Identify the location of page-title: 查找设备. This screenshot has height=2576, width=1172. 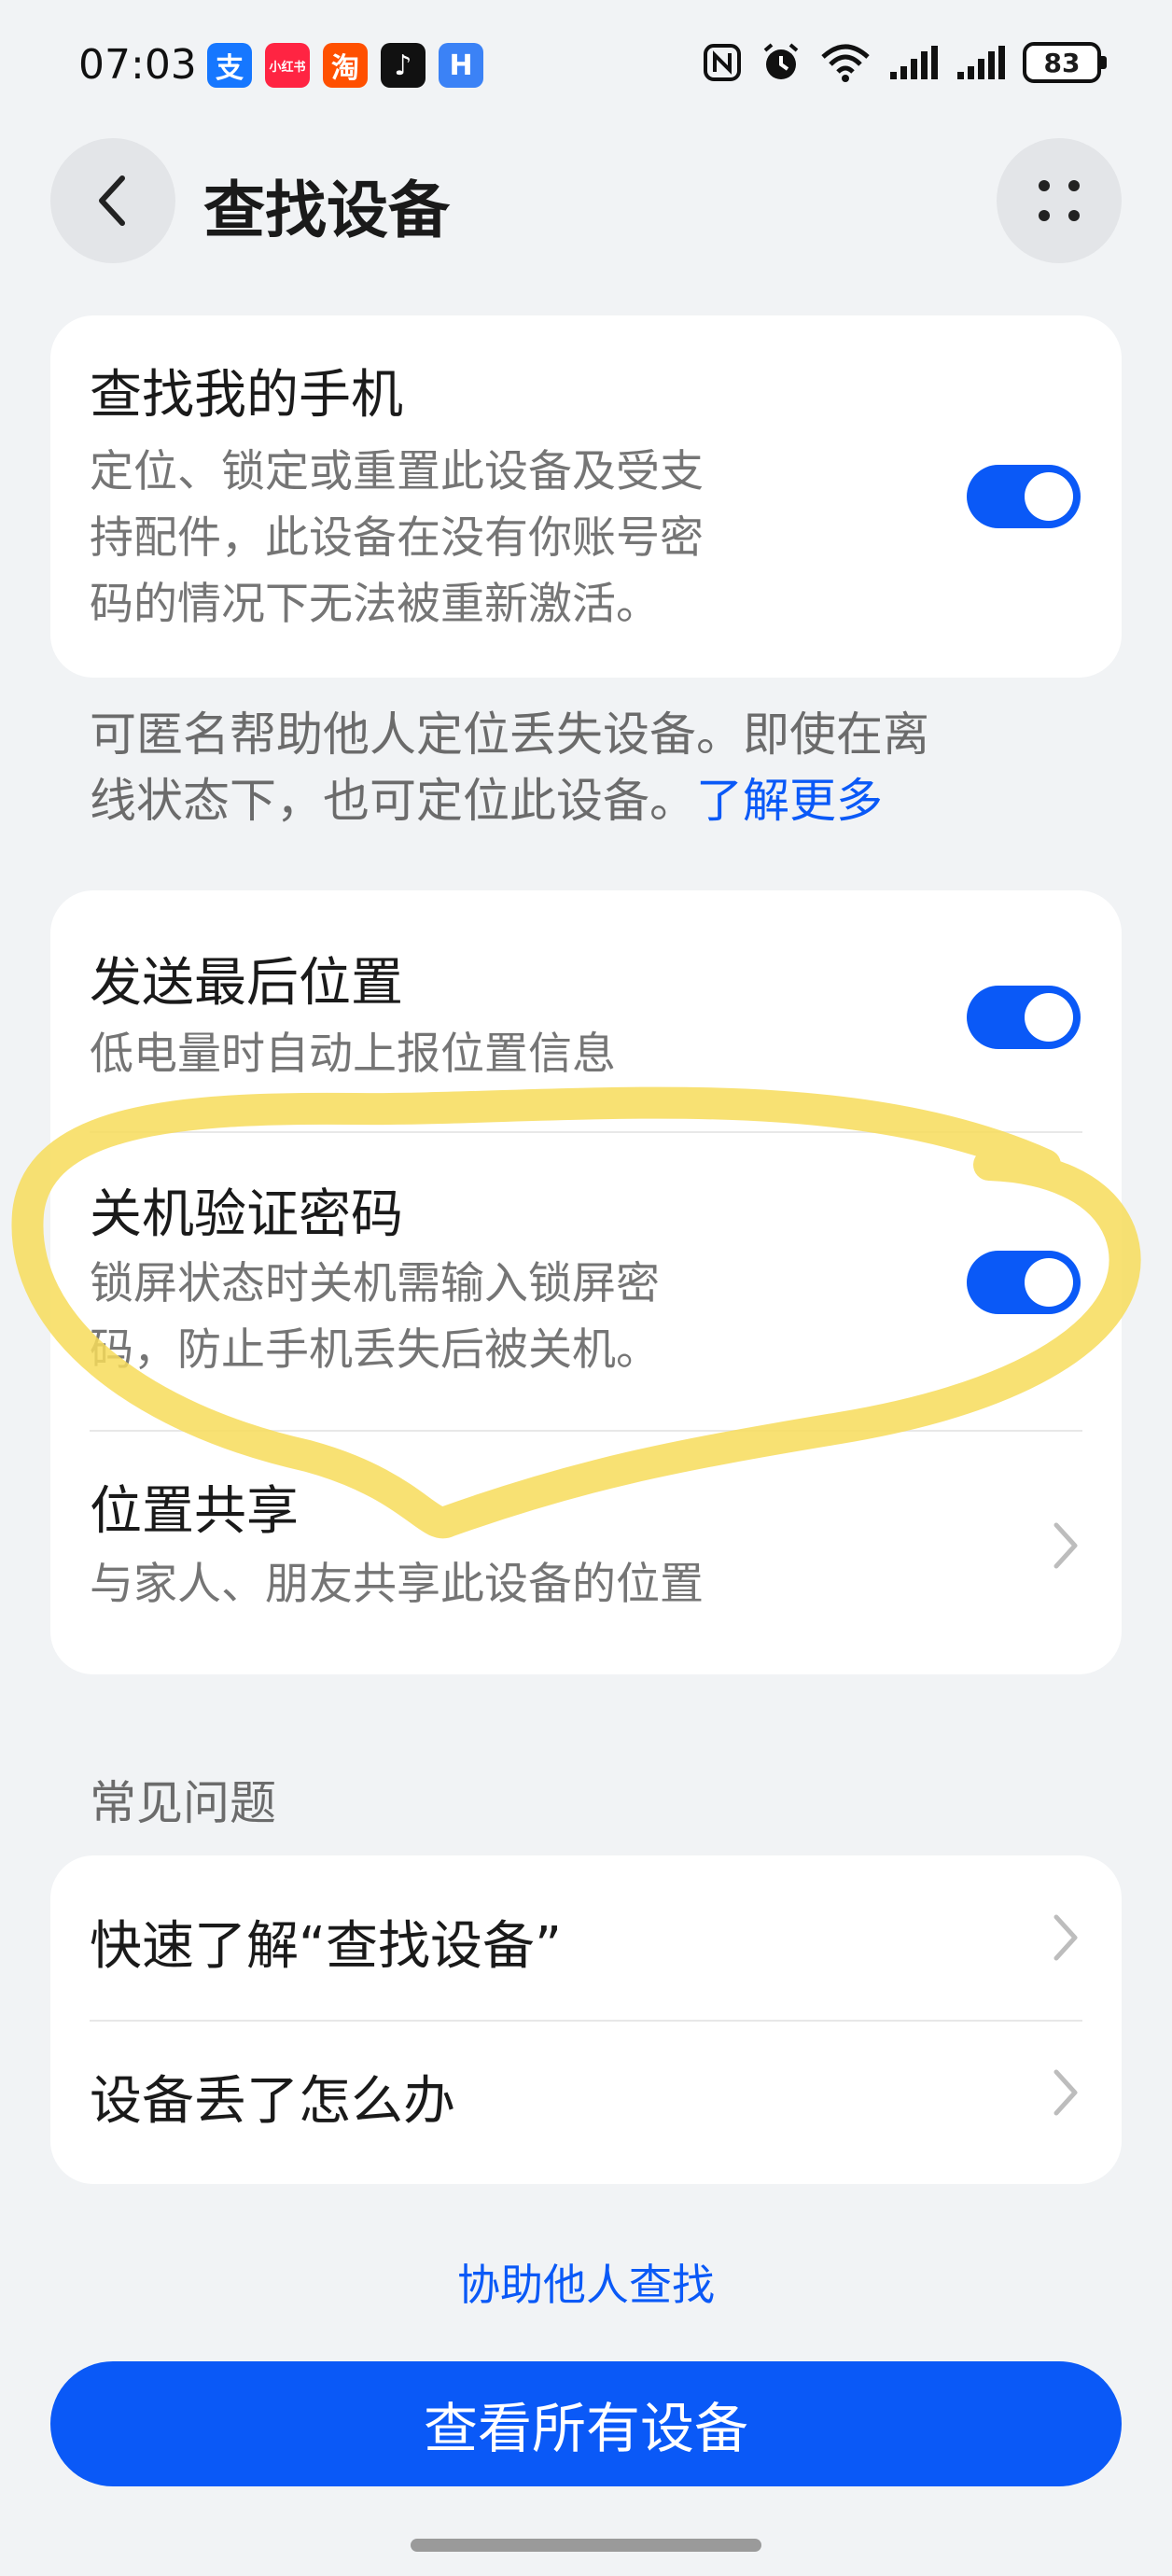
(326, 210).